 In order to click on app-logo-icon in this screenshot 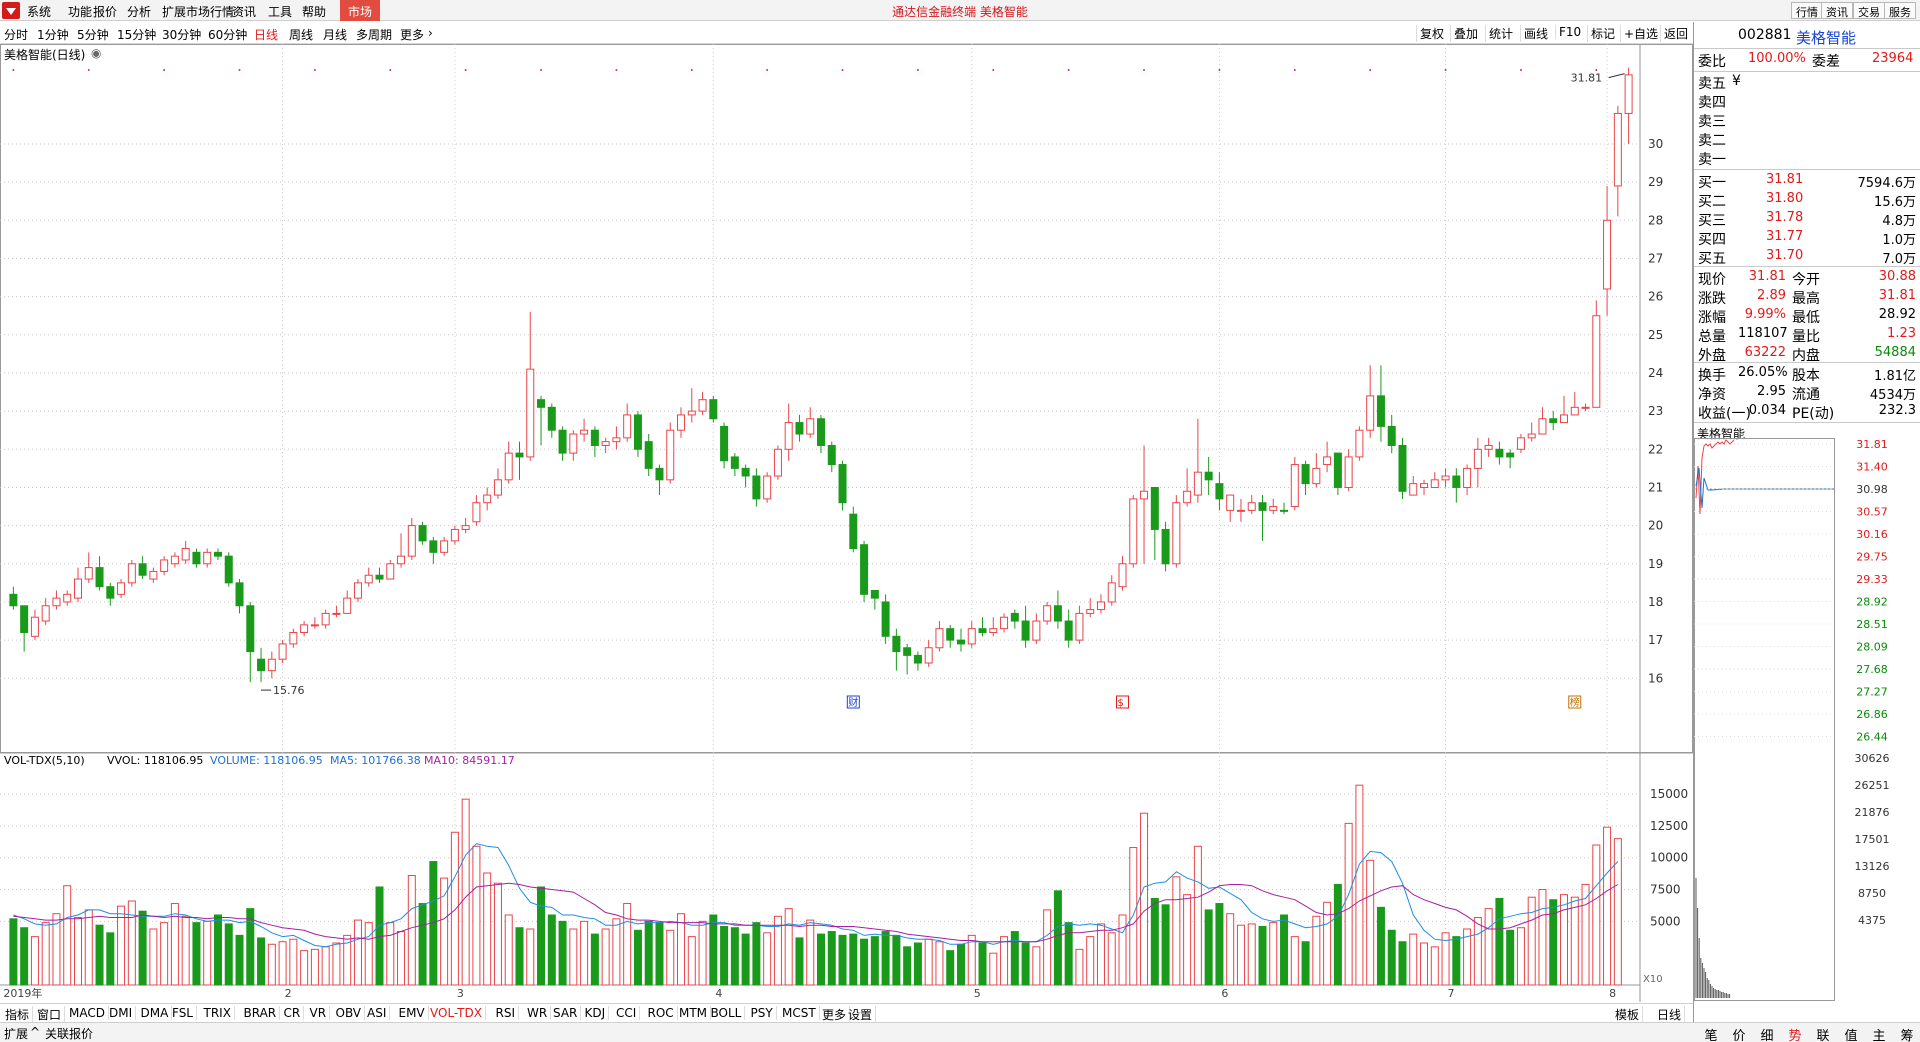, I will do `click(11, 10)`.